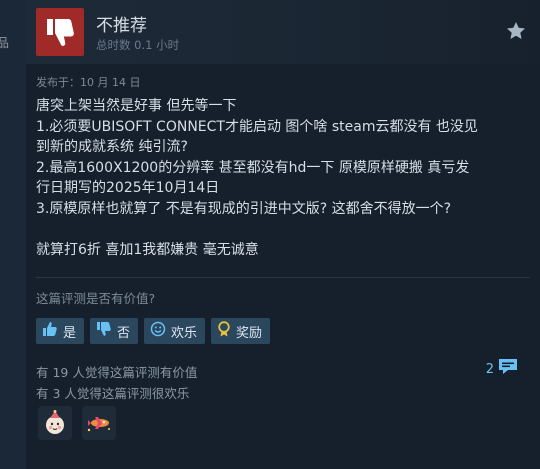 The height and width of the screenshot is (469, 540). I want to click on award-button: 奖励, so click(241, 331).